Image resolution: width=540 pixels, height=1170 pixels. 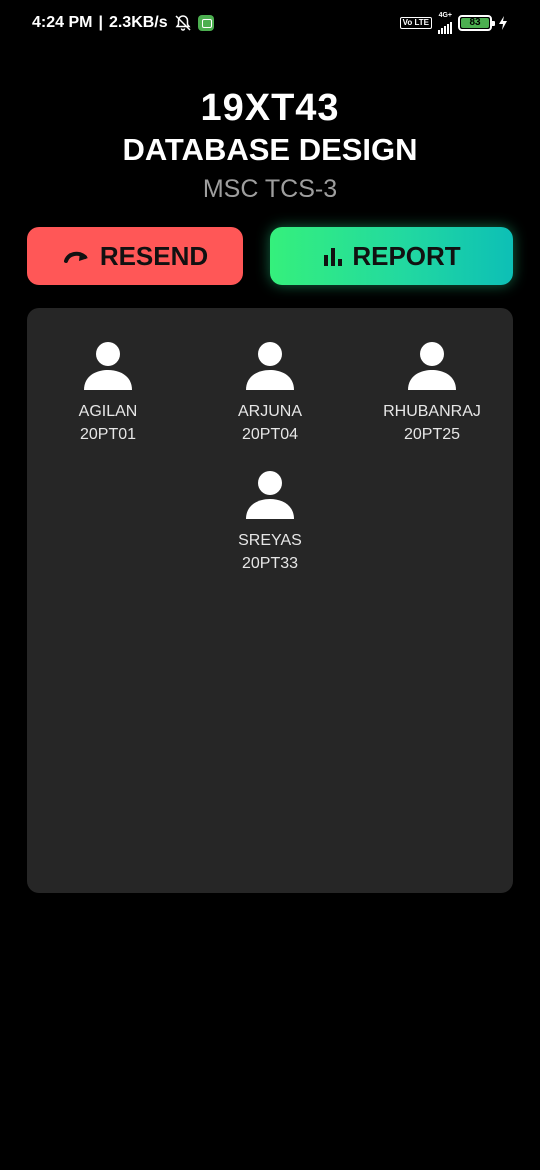 I want to click on battery-level: 83, so click(x=475, y=23).